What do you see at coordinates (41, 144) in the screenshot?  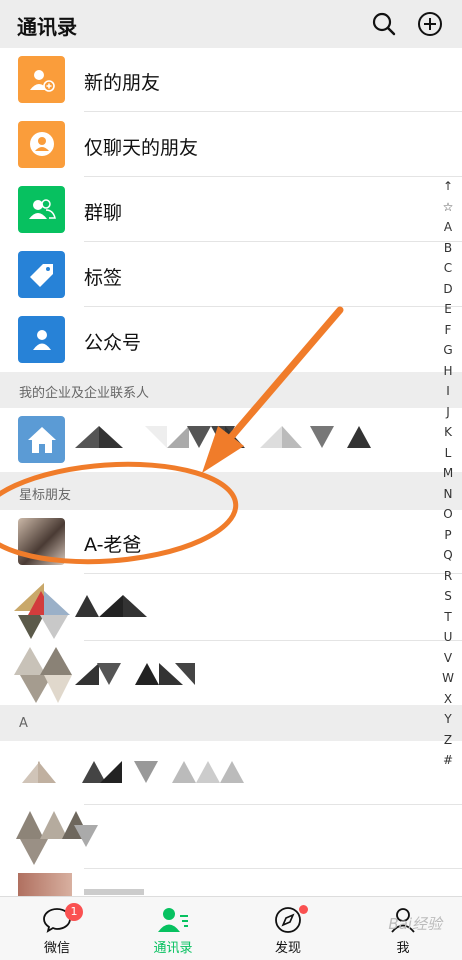 I see `chat-only-friend-icon` at bounding box center [41, 144].